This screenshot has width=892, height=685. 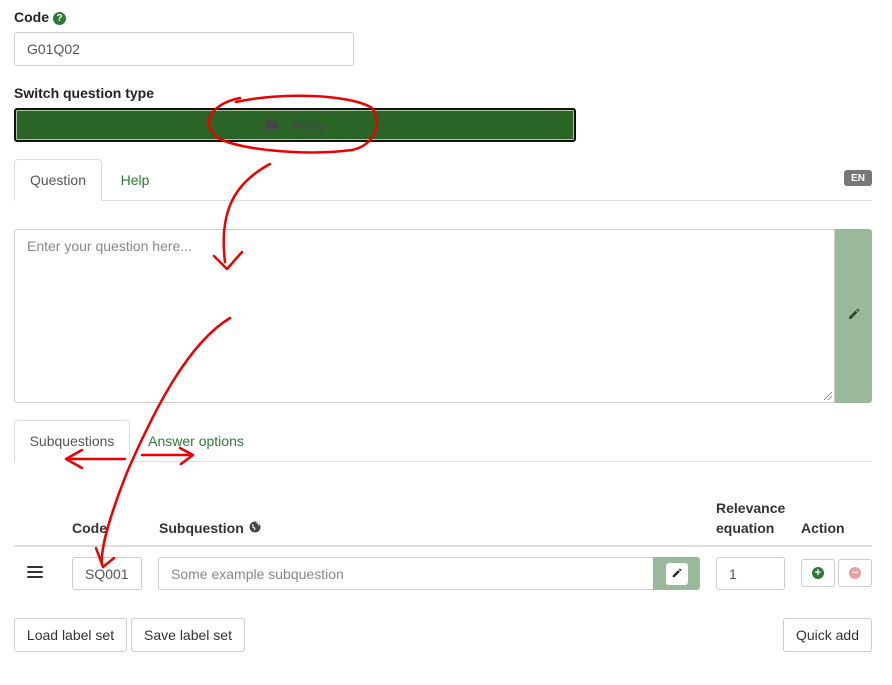 I want to click on tab-question: Question, so click(x=58, y=180).